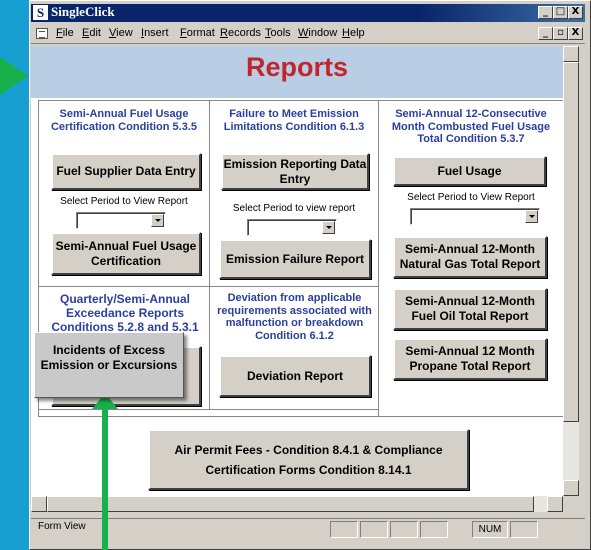  Describe the element at coordinates (490, 529) in the screenshot. I see `num-lock-indicator: NUM` at that location.